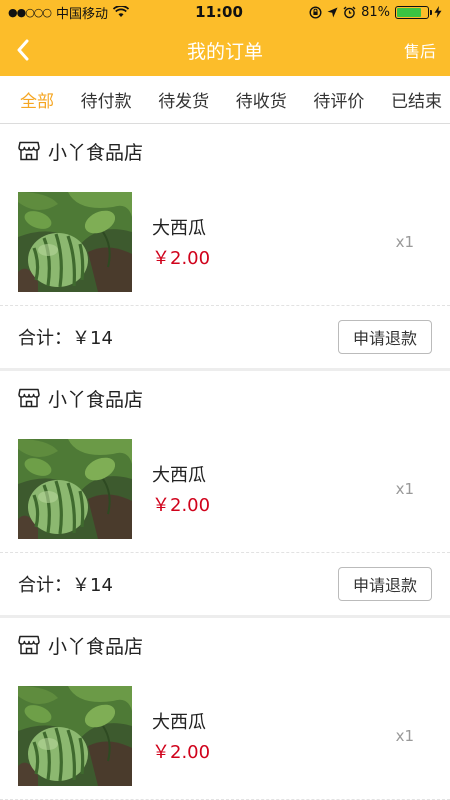  I want to click on alarm-icon, so click(349, 12).